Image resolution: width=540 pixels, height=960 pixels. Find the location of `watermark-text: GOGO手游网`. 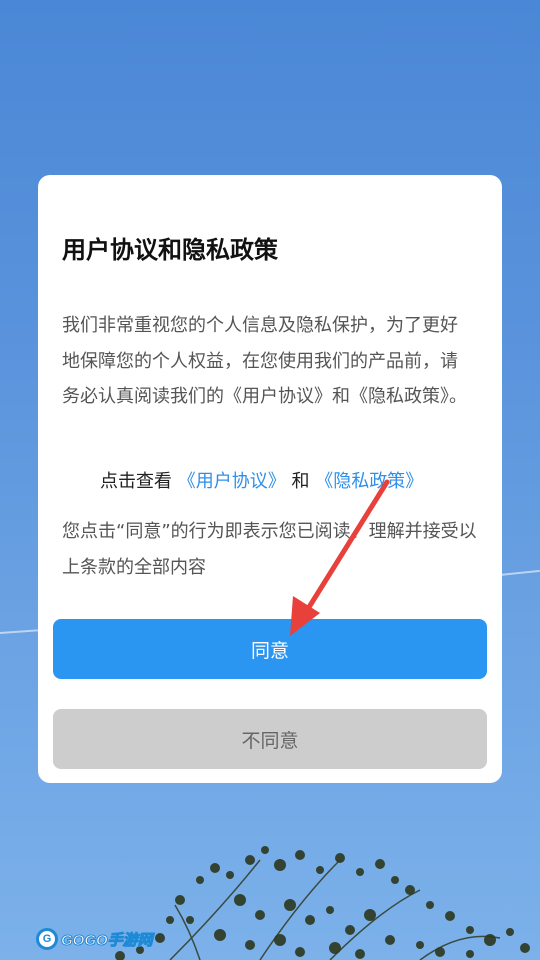

watermark-text: GOGO手游网 is located at coordinates (107, 940).